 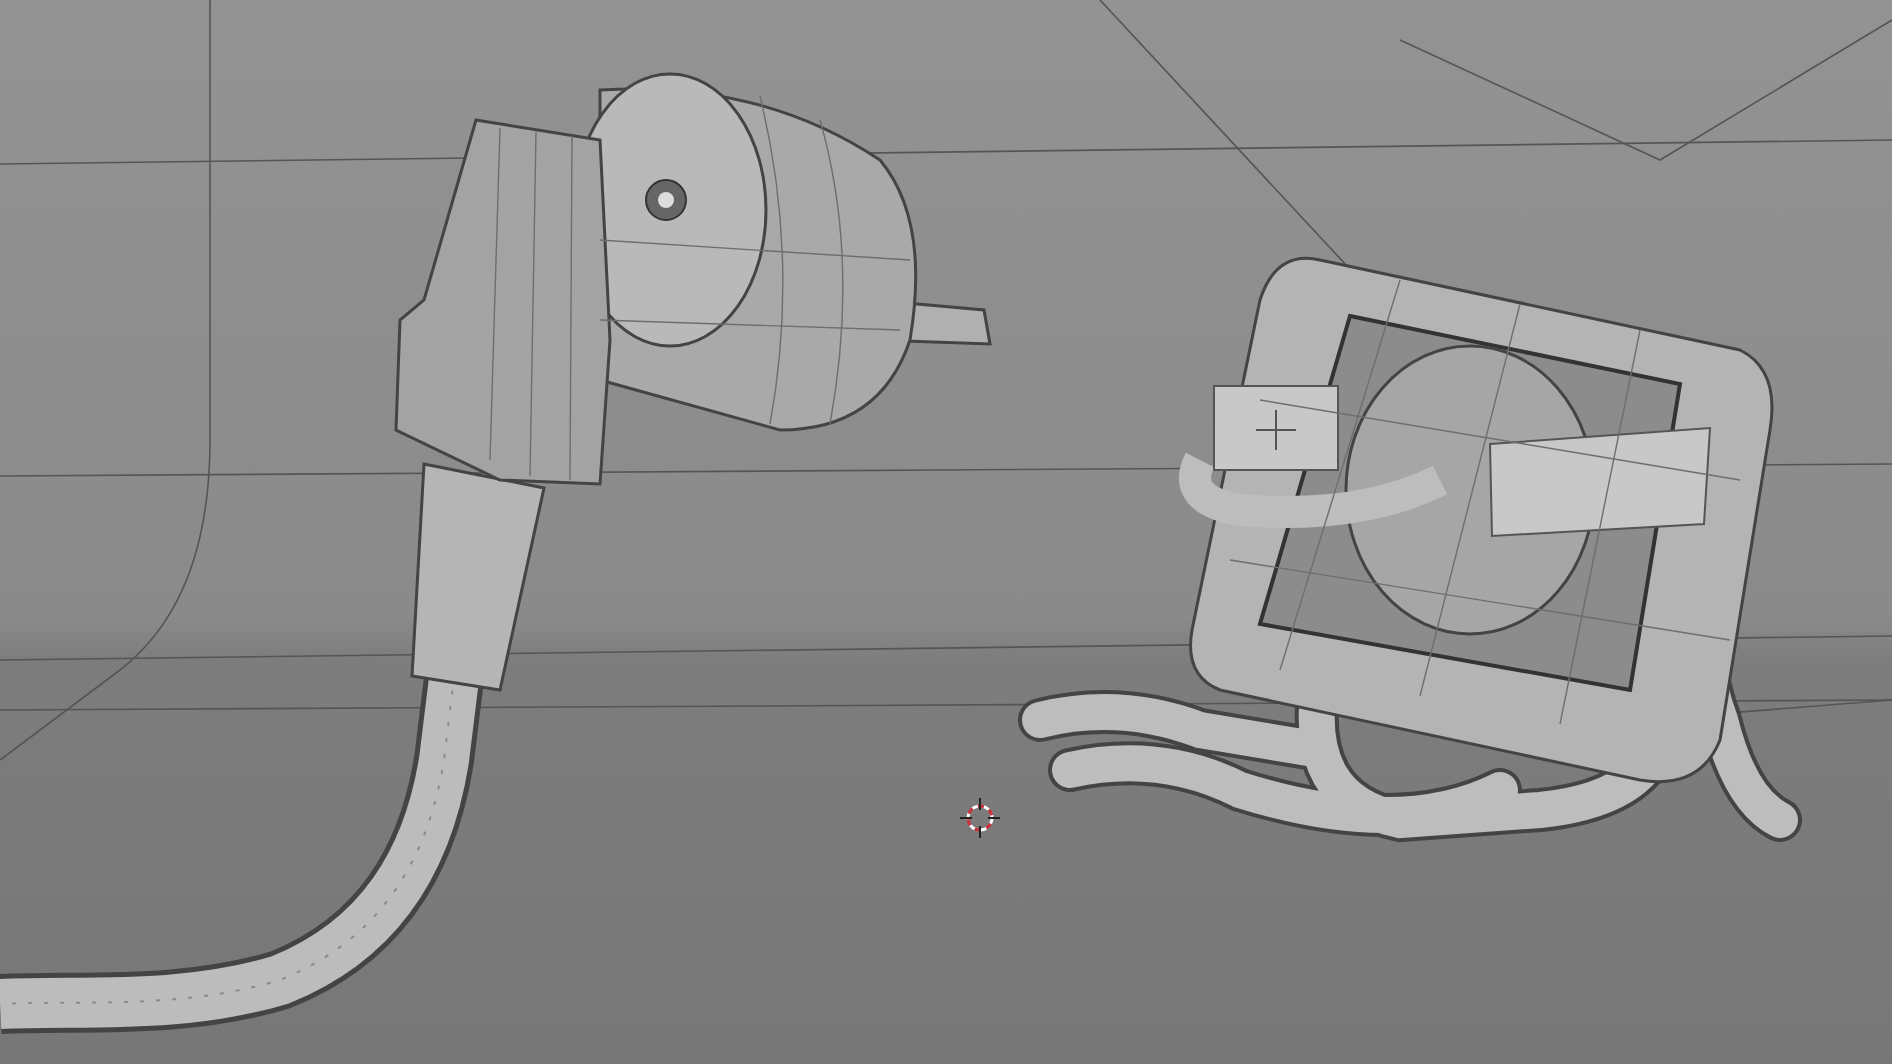 I want to click on crosshair-cursor-icon, so click(x=980, y=818).